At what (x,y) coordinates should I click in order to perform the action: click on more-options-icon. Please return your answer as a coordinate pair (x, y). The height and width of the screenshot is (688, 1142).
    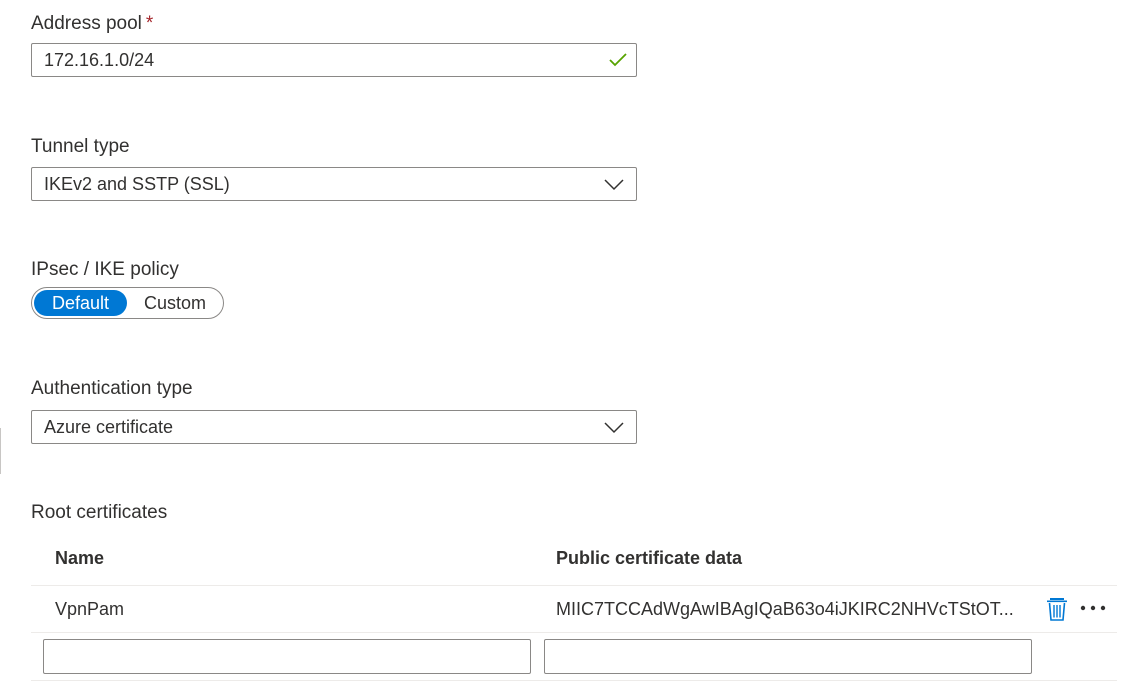
    Looking at the image, I should click on (1093, 608).